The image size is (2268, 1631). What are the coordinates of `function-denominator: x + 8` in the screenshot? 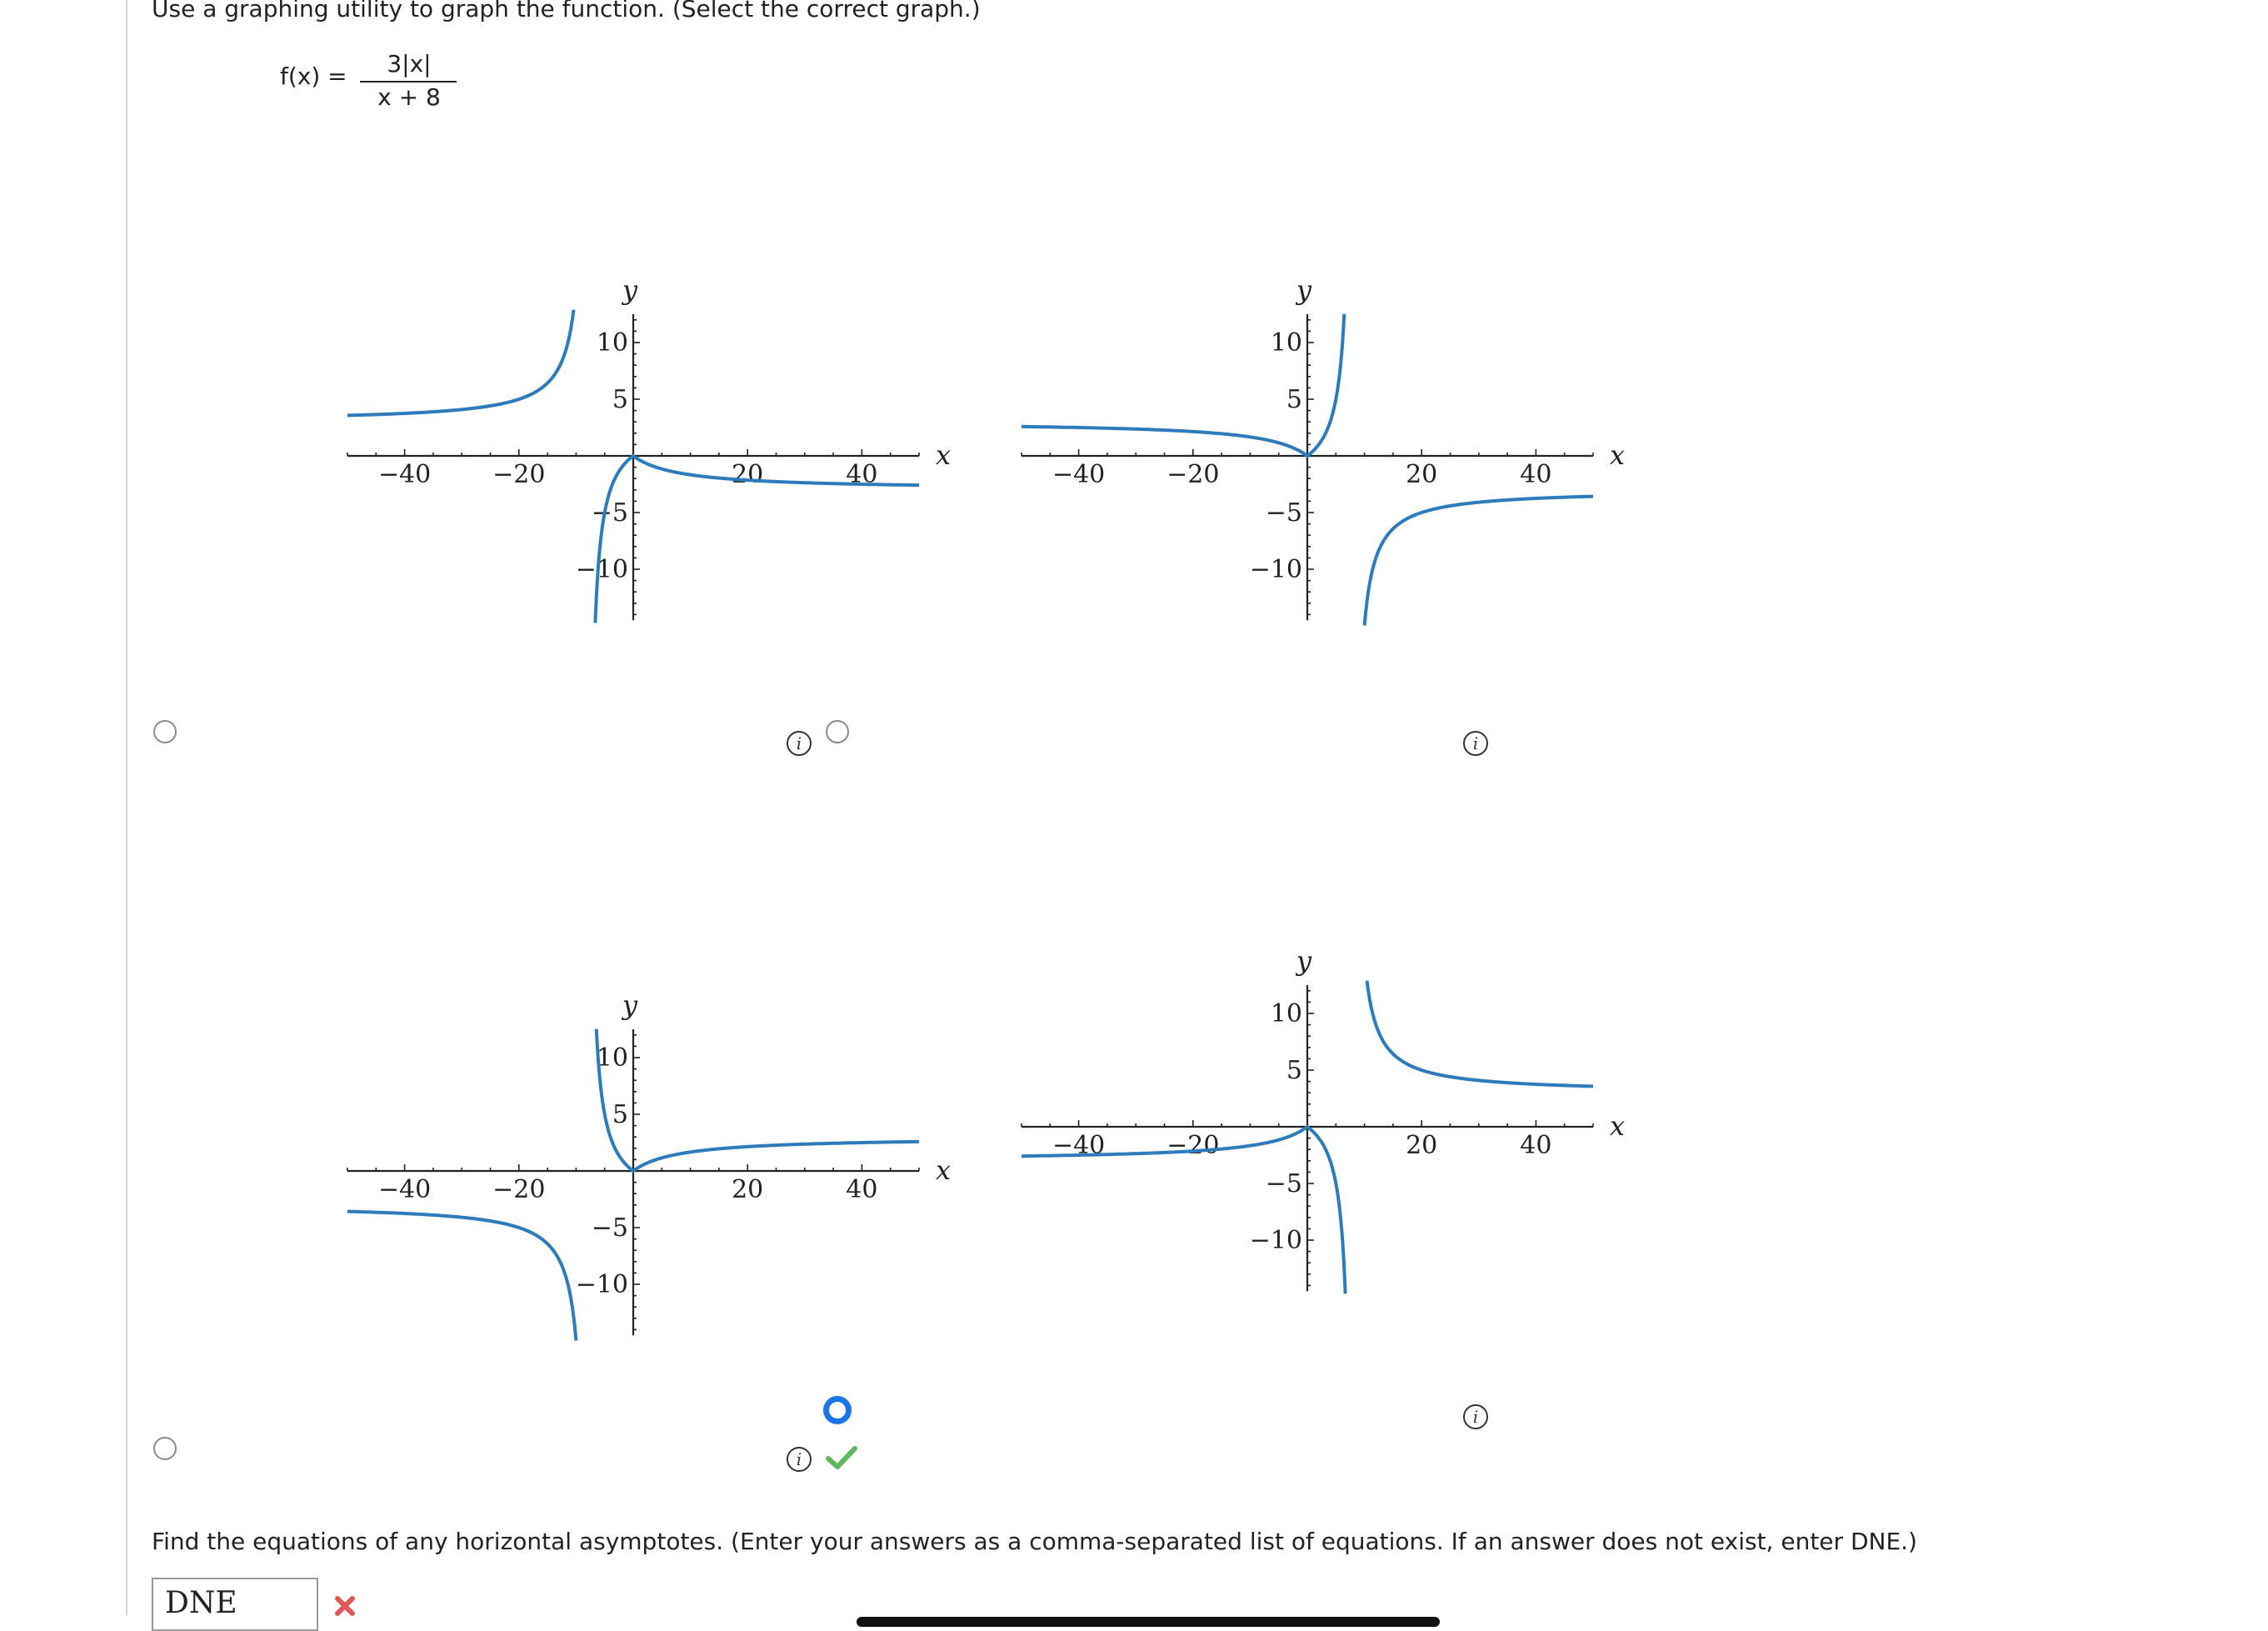 It's located at (409, 97).